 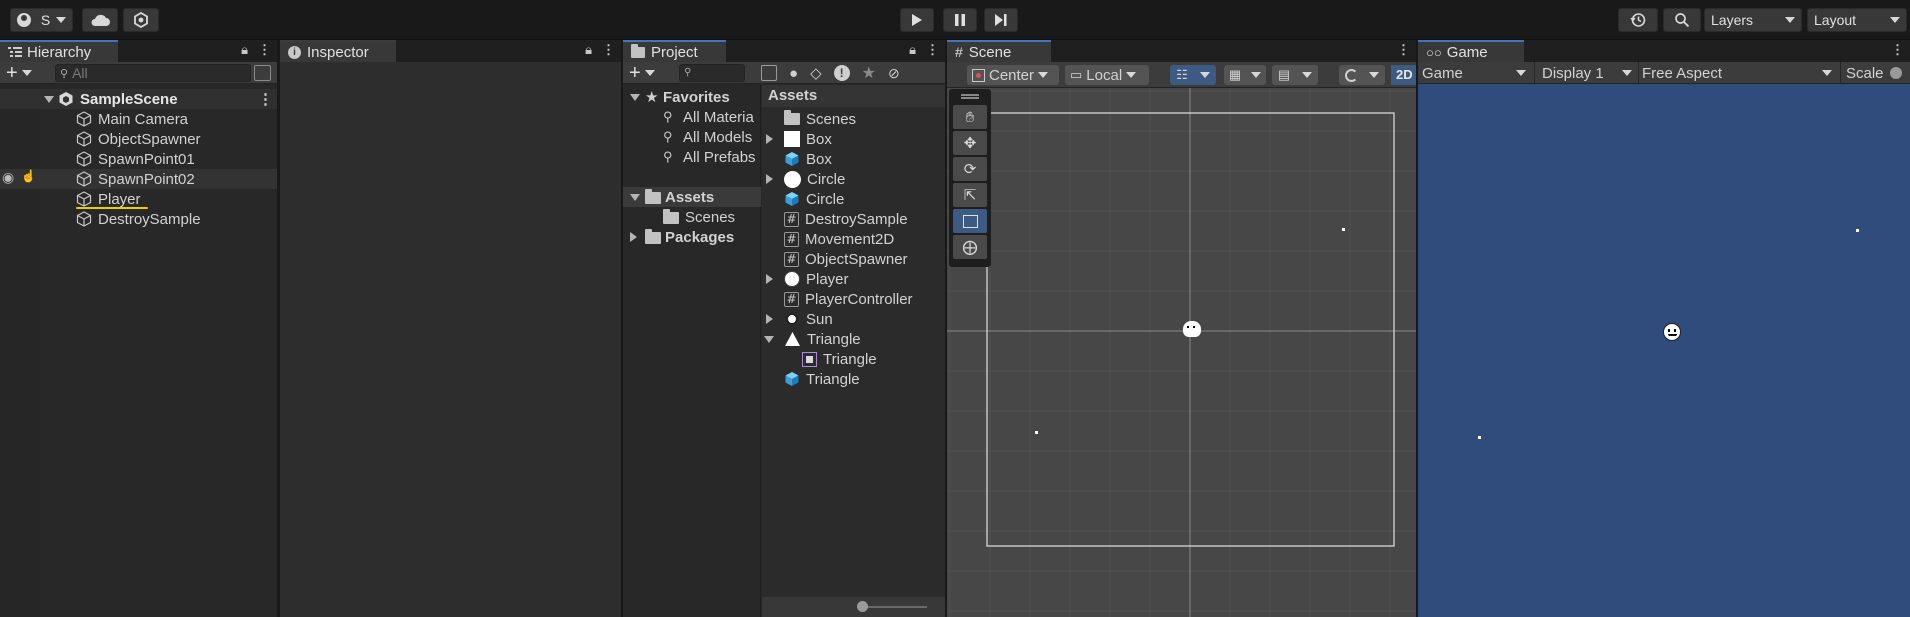 What do you see at coordinates (1753, 20) in the screenshot?
I see `layers-dropdown: Layers` at bounding box center [1753, 20].